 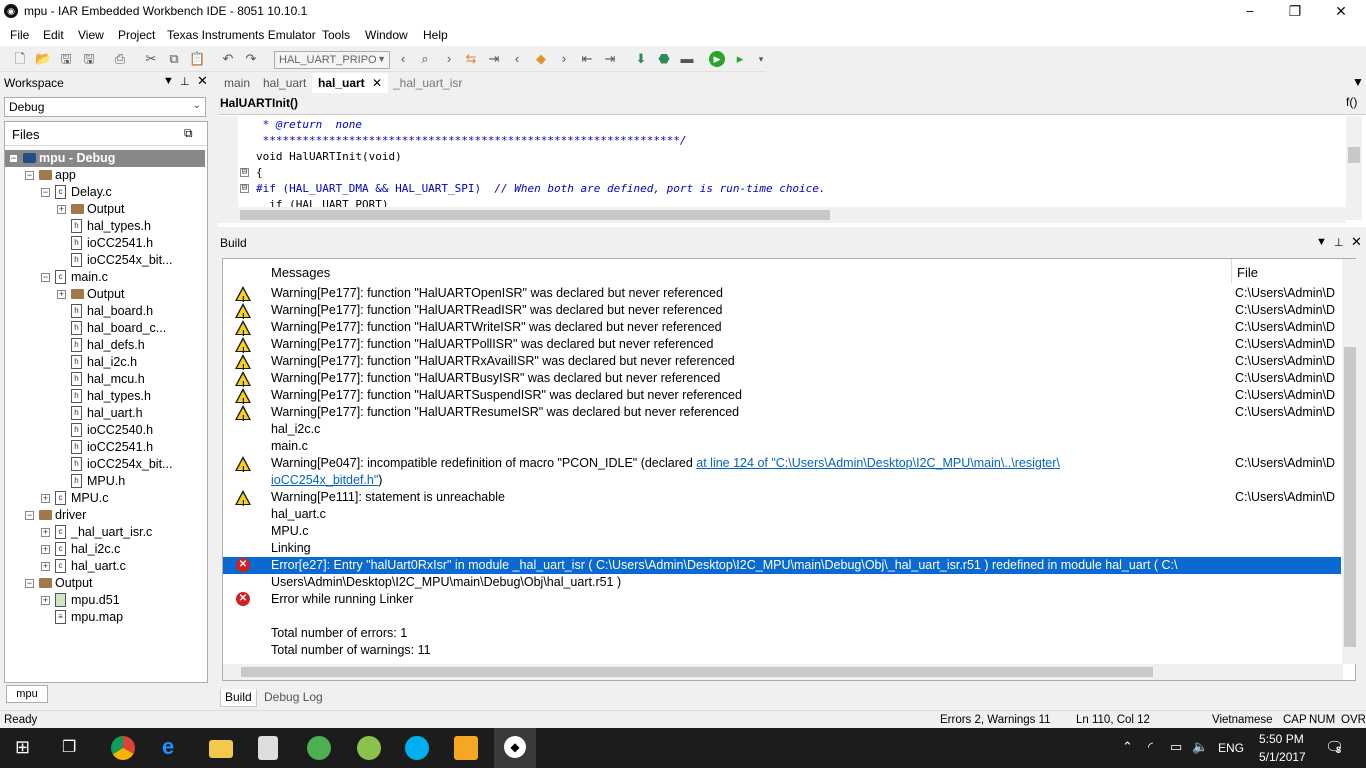 I want to click on nav-forward-icon: ›, so click(x=564, y=59).